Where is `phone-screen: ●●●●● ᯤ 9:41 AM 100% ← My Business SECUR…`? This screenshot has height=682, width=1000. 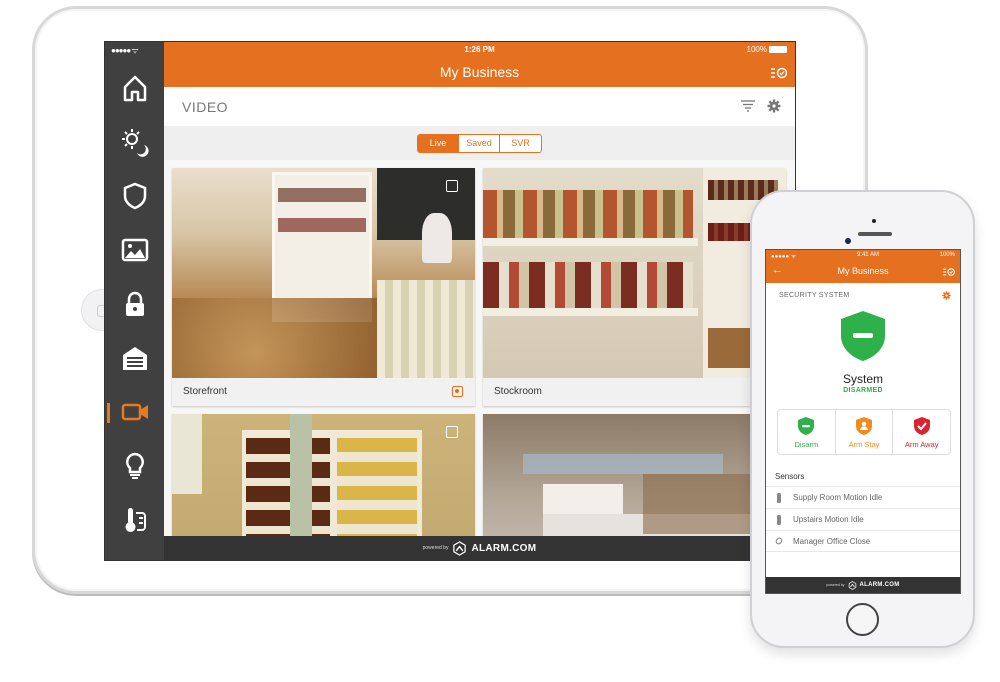
phone-screen: ●●●●● ᯤ 9:41 AM 100% ← My Business SECUR… is located at coordinates (863, 421).